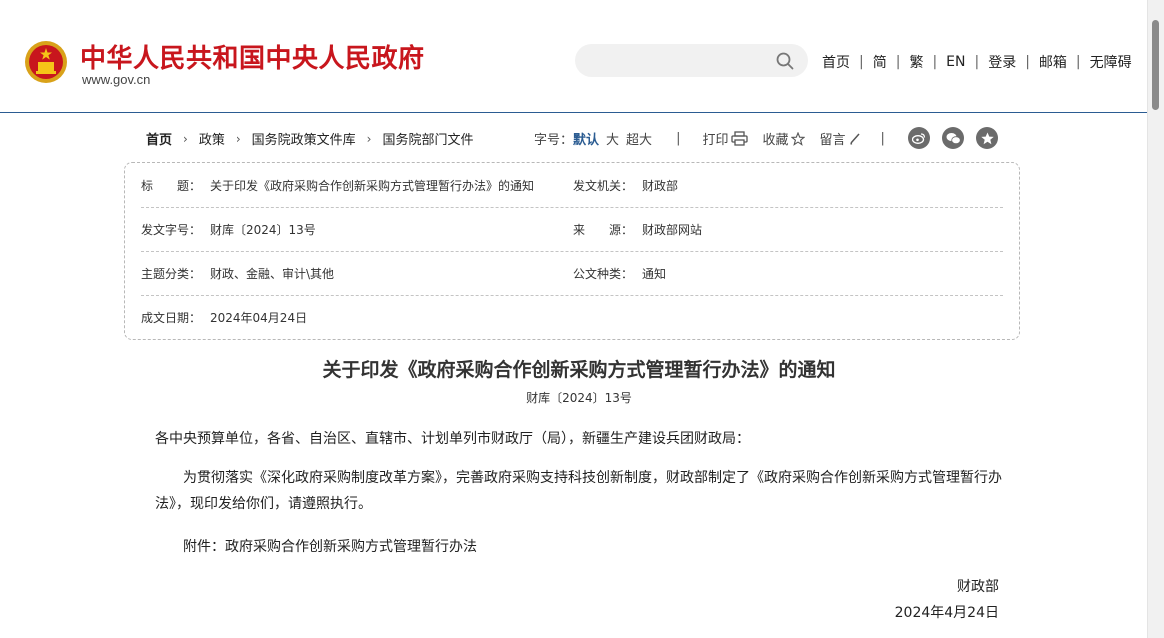 The image size is (1164, 638). I want to click on share-icons, so click(959, 138).